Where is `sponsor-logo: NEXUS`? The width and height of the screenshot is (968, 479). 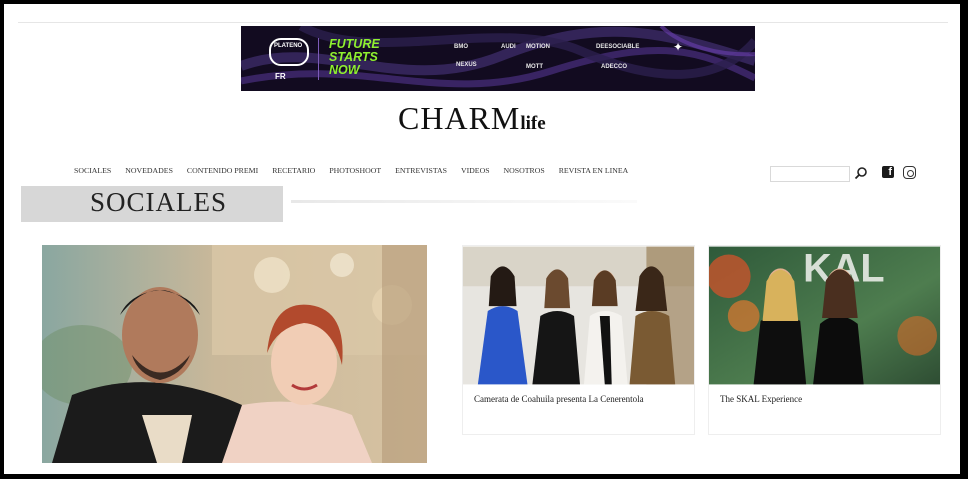 sponsor-logo: NEXUS is located at coordinates (466, 65).